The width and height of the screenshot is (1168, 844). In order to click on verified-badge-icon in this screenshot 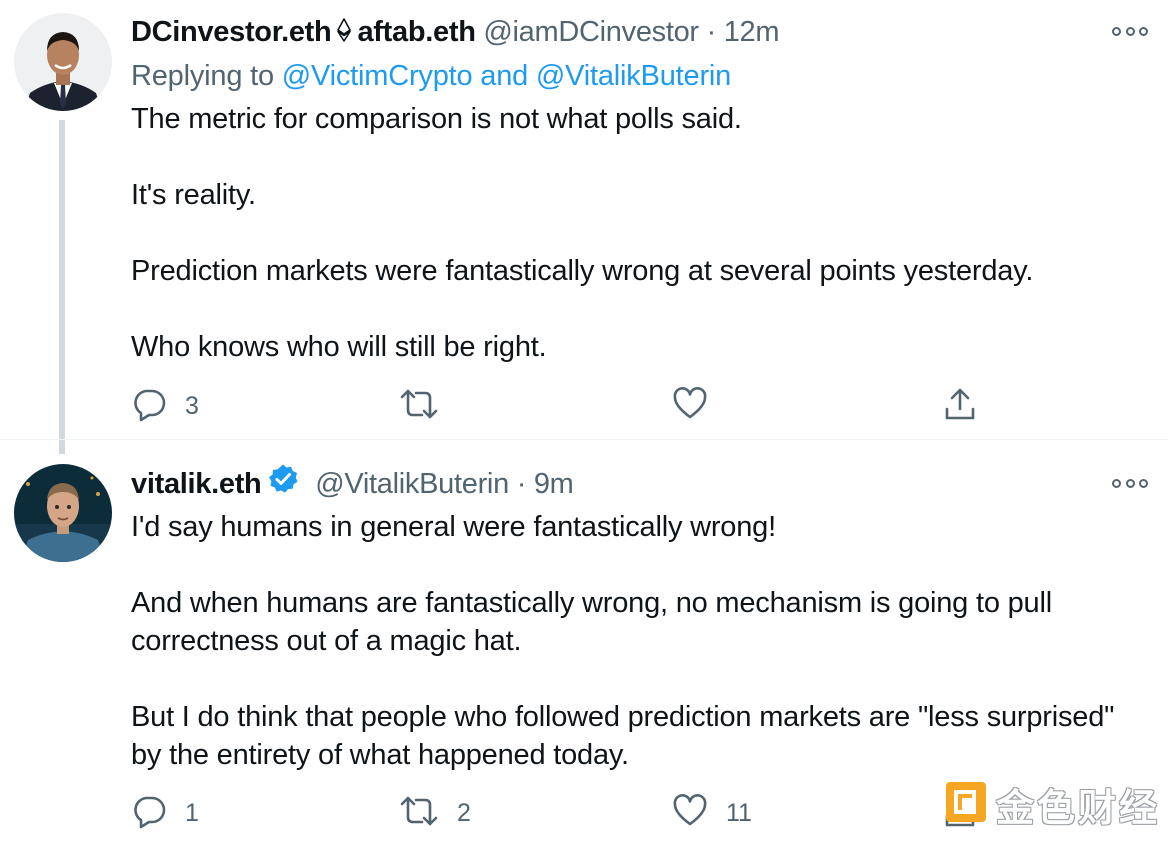, I will do `click(283, 485)`.